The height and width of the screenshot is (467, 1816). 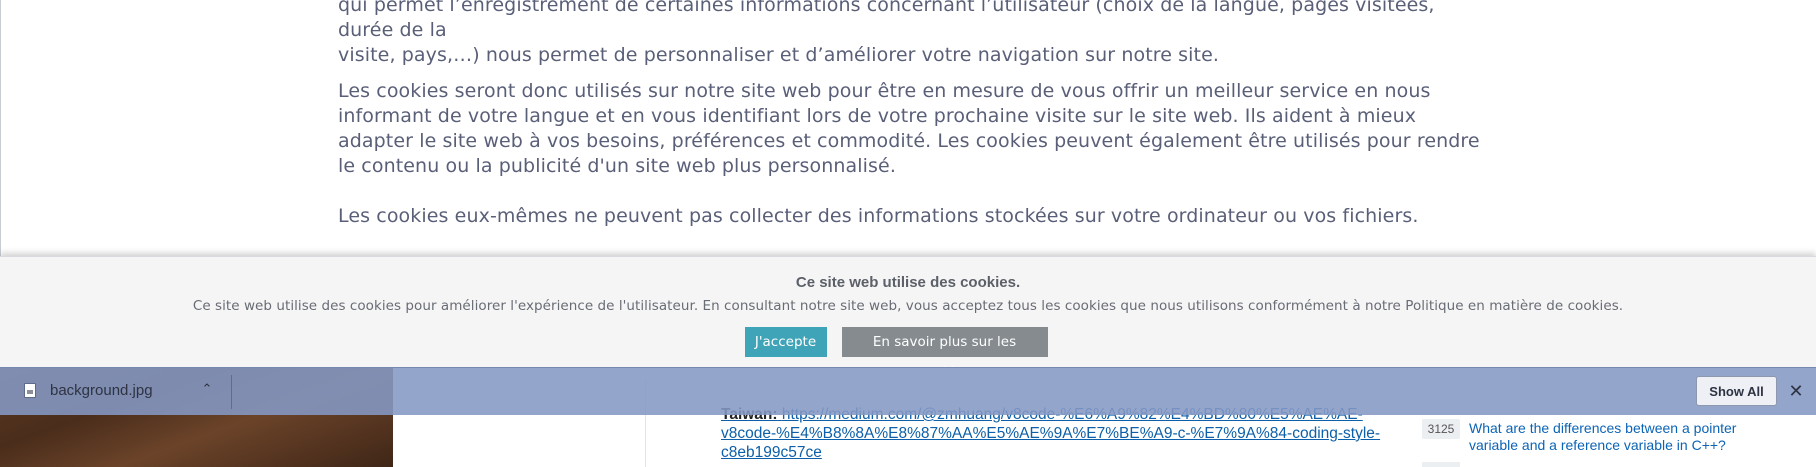 I want to click on accept-cookies-button: J'accepte, so click(x=785, y=342).